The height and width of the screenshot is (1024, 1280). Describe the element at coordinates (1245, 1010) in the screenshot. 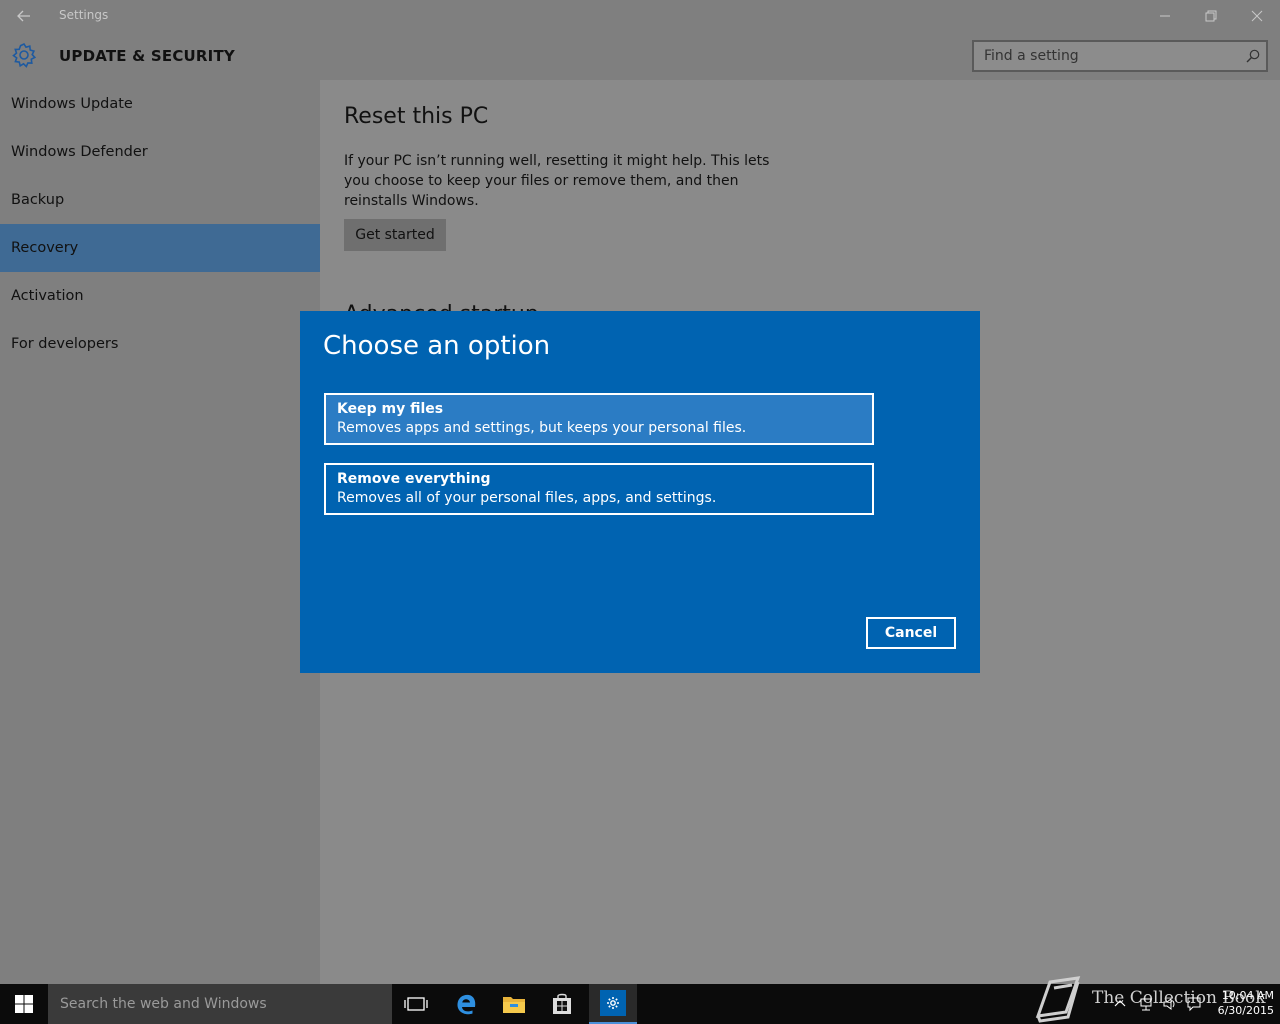

I see `clock-date: 6/30/2015` at that location.